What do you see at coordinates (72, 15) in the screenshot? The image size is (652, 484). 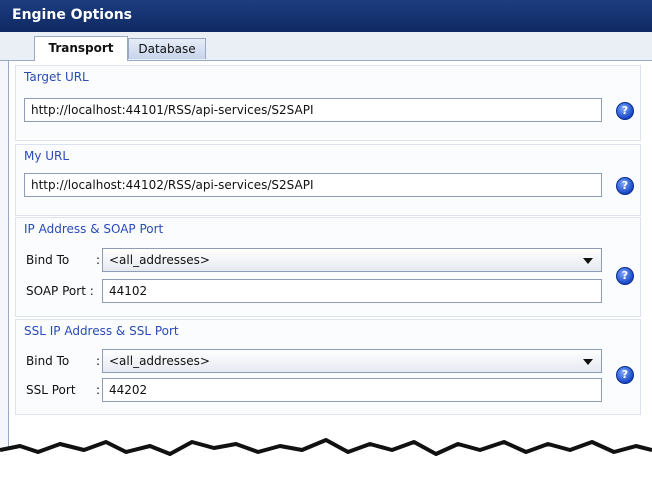 I see `window-title: Engine Options` at bounding box center [72, 15].